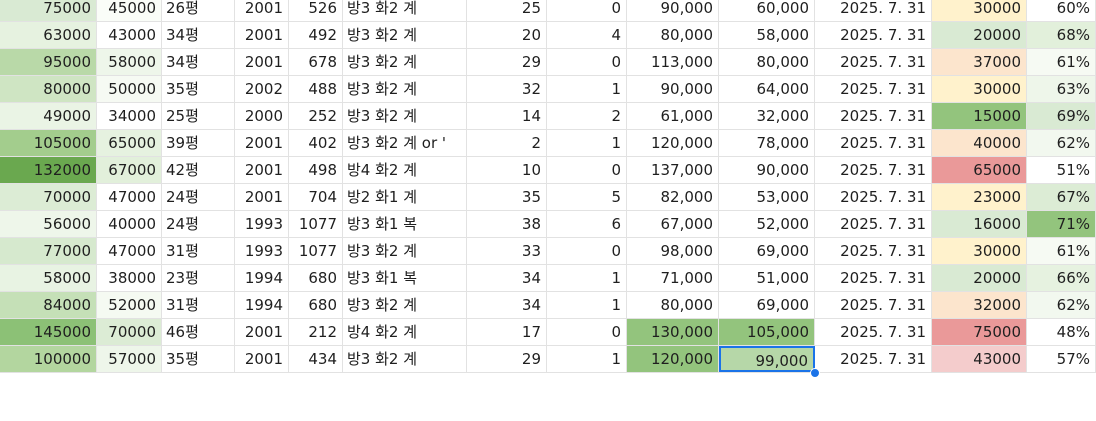  What do you see at coordinates (673, 35) in the screenshot?
I see `cell-i: 80,000` at bounding box center [673, 35].